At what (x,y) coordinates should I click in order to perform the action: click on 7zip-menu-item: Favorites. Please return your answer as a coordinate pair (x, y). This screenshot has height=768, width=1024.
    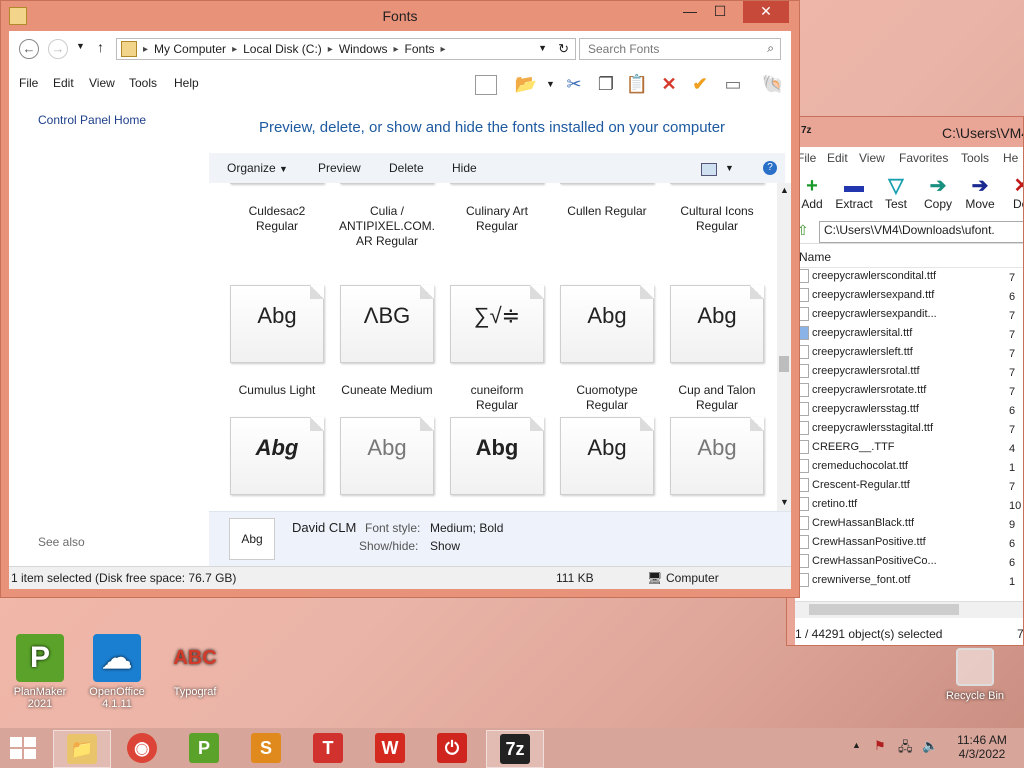
    Looking at the image, I should click on (923, 158).